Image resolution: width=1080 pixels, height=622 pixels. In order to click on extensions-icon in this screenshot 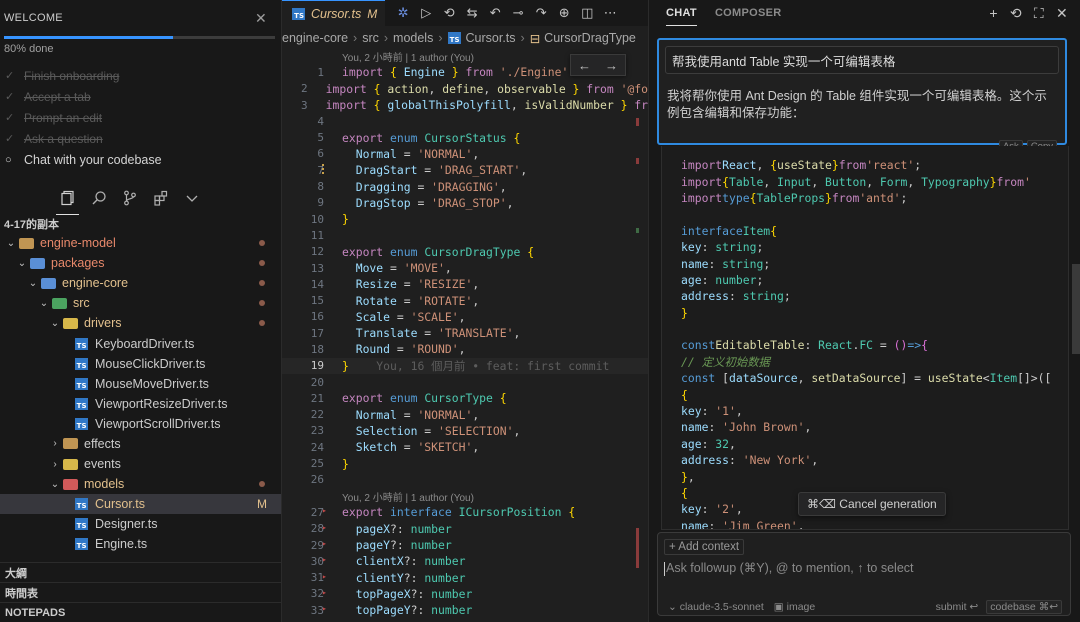, I will do `click(160, 198)`.